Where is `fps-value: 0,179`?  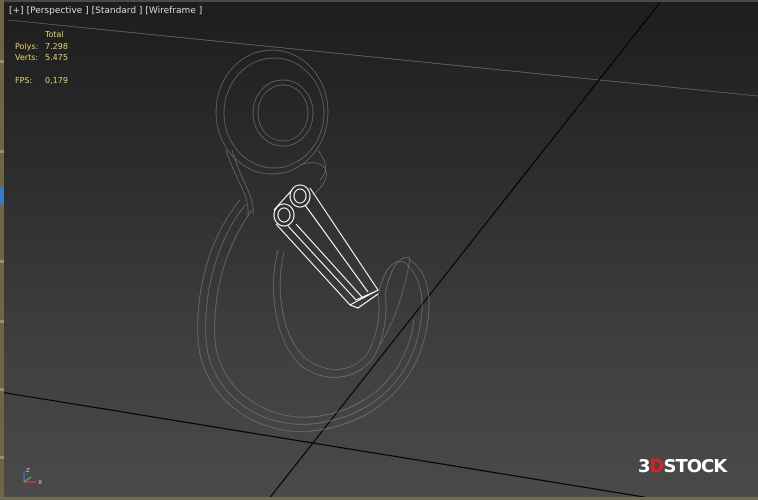
fps-value: 0,179 is located at coordinates (56, 80).